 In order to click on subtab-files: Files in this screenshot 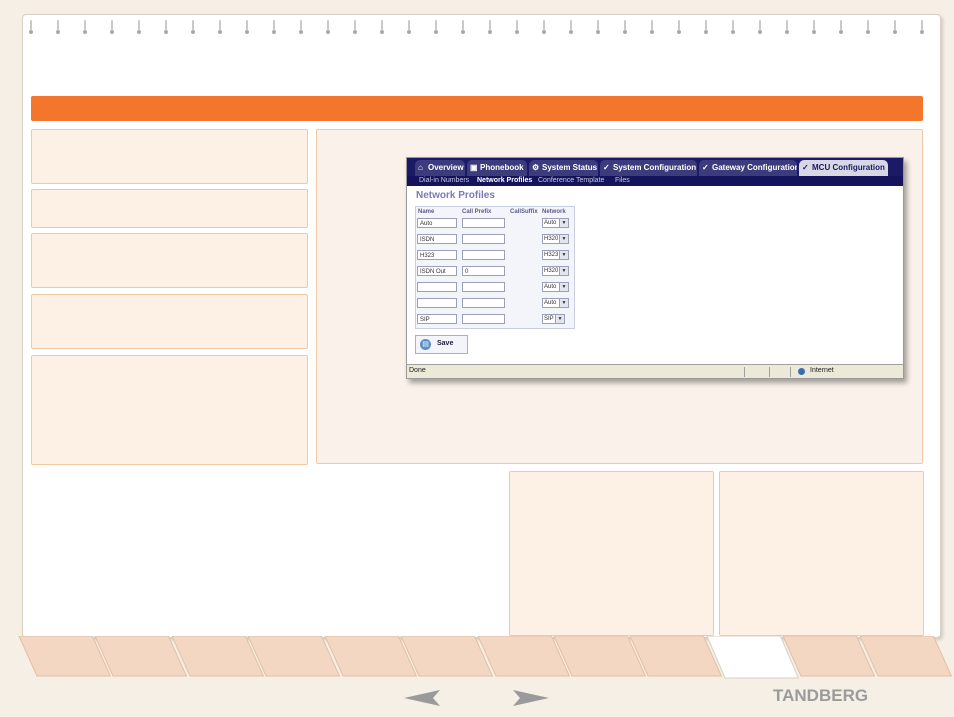, I will do `click(622, 181)`.